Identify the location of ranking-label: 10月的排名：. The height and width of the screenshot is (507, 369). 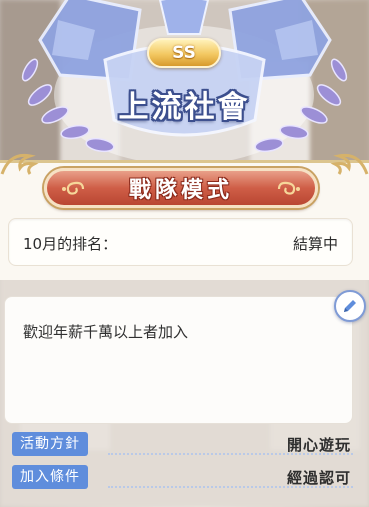
(70, 244).